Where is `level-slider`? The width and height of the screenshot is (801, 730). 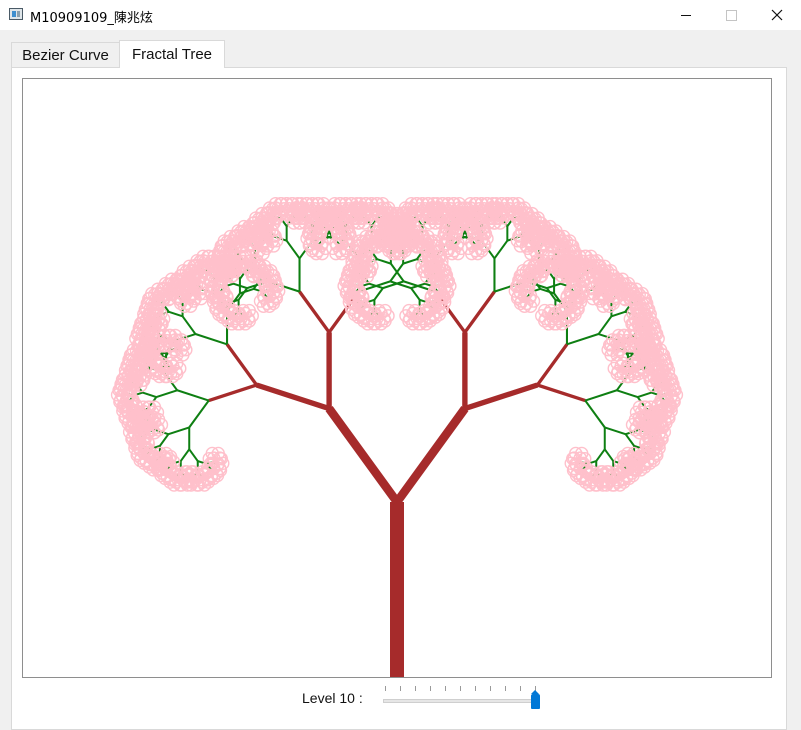 level-slider is located at coordinates (462, 699).